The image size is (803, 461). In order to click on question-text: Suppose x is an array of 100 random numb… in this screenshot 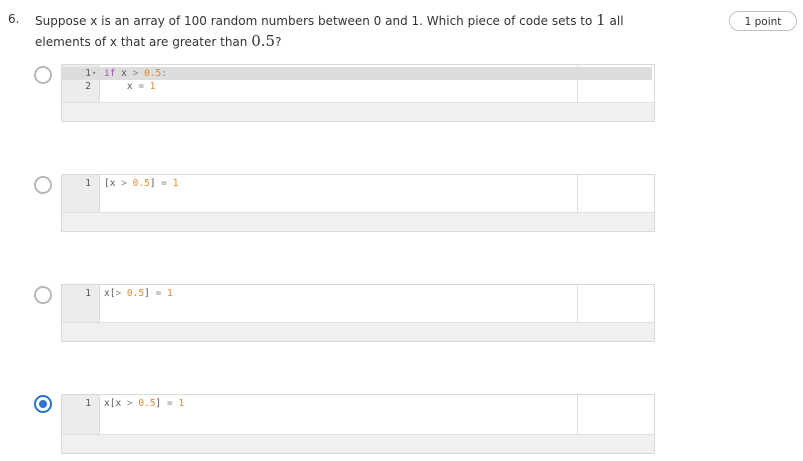, I will do `click(355, 31)`.